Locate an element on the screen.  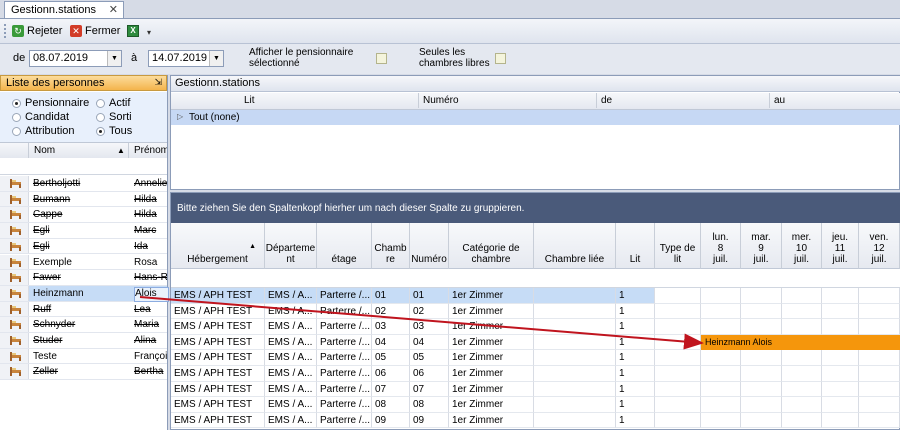
drag-arrow is located at coordinates (421, 323).